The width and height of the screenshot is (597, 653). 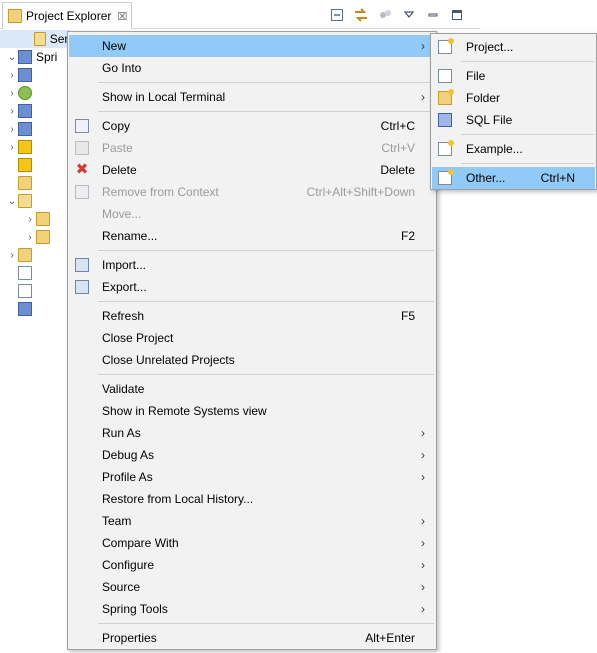 I want to click on menu-item-close-unrelated-projects: Close Unrelated Projects, so click(x=252, y=360).